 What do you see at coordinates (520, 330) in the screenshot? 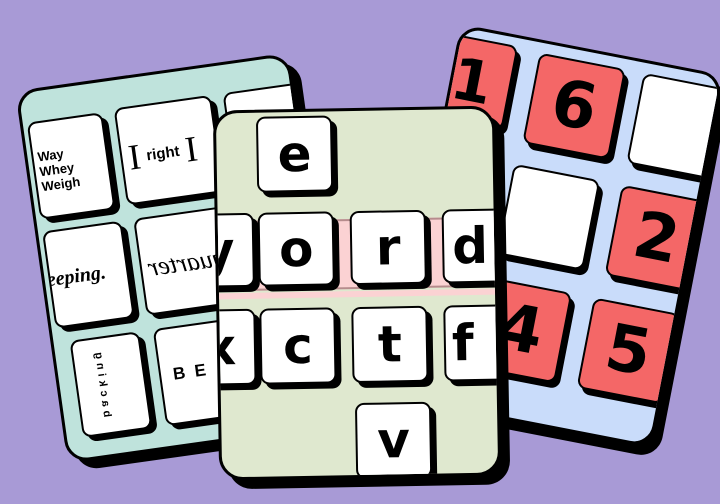
I see `number-tile-value: 4` at bounding box center [520, 330].